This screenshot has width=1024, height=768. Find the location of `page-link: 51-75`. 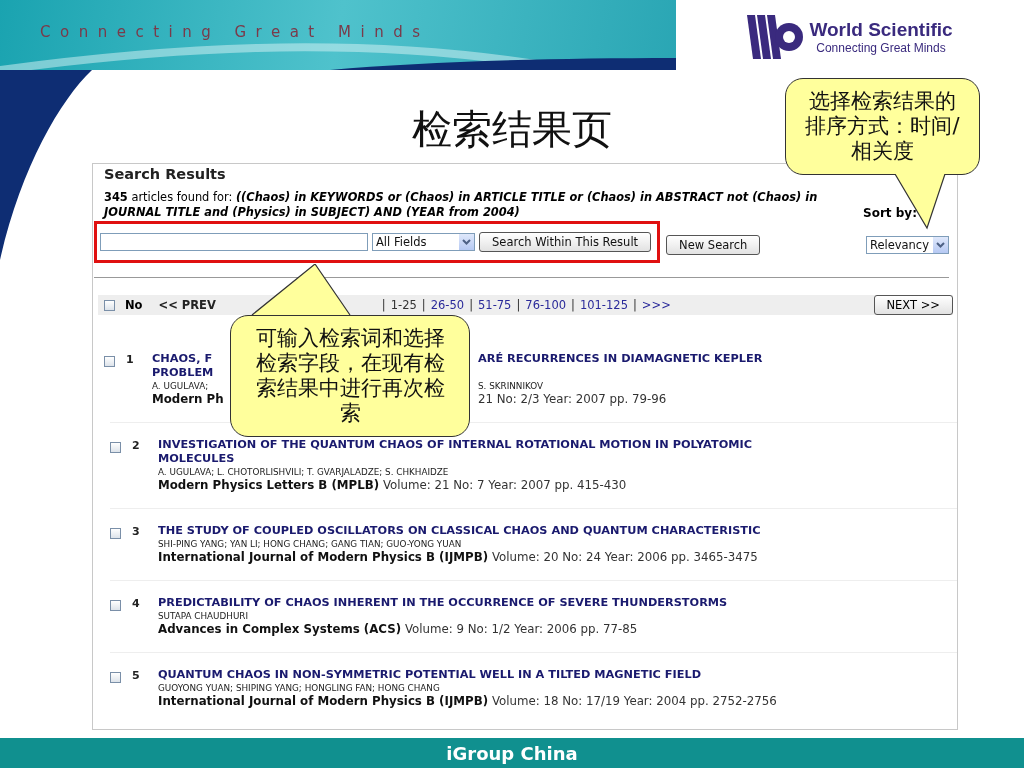

page-link: 51-75 is located at coordinates (495, 305).